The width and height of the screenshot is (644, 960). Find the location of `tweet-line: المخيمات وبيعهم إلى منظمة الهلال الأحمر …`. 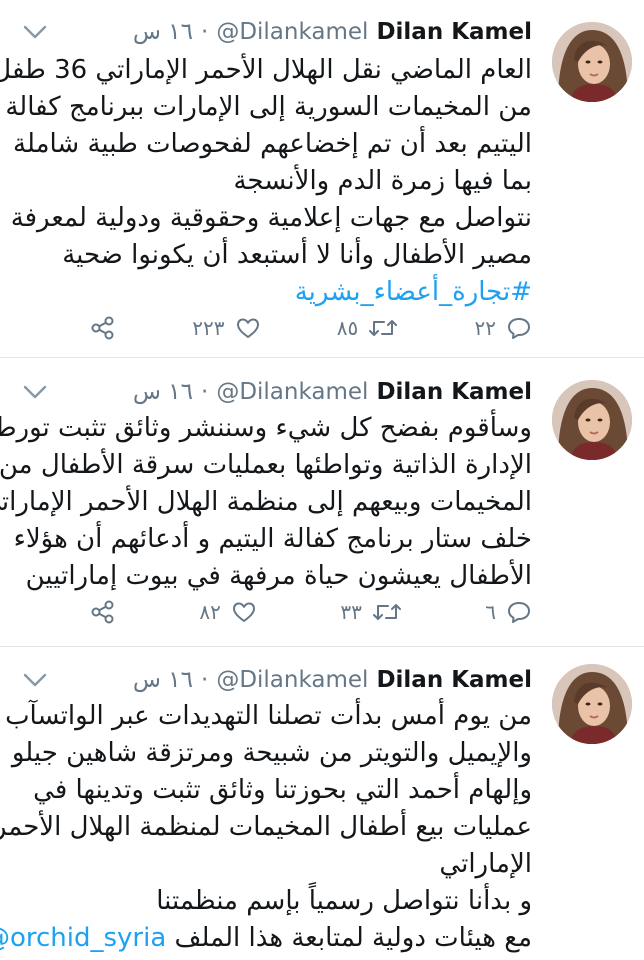

tweet-line: المخيمات وبيعهم إلى منظمة الهلال الأحمر … is located at coordinates (266, 502).